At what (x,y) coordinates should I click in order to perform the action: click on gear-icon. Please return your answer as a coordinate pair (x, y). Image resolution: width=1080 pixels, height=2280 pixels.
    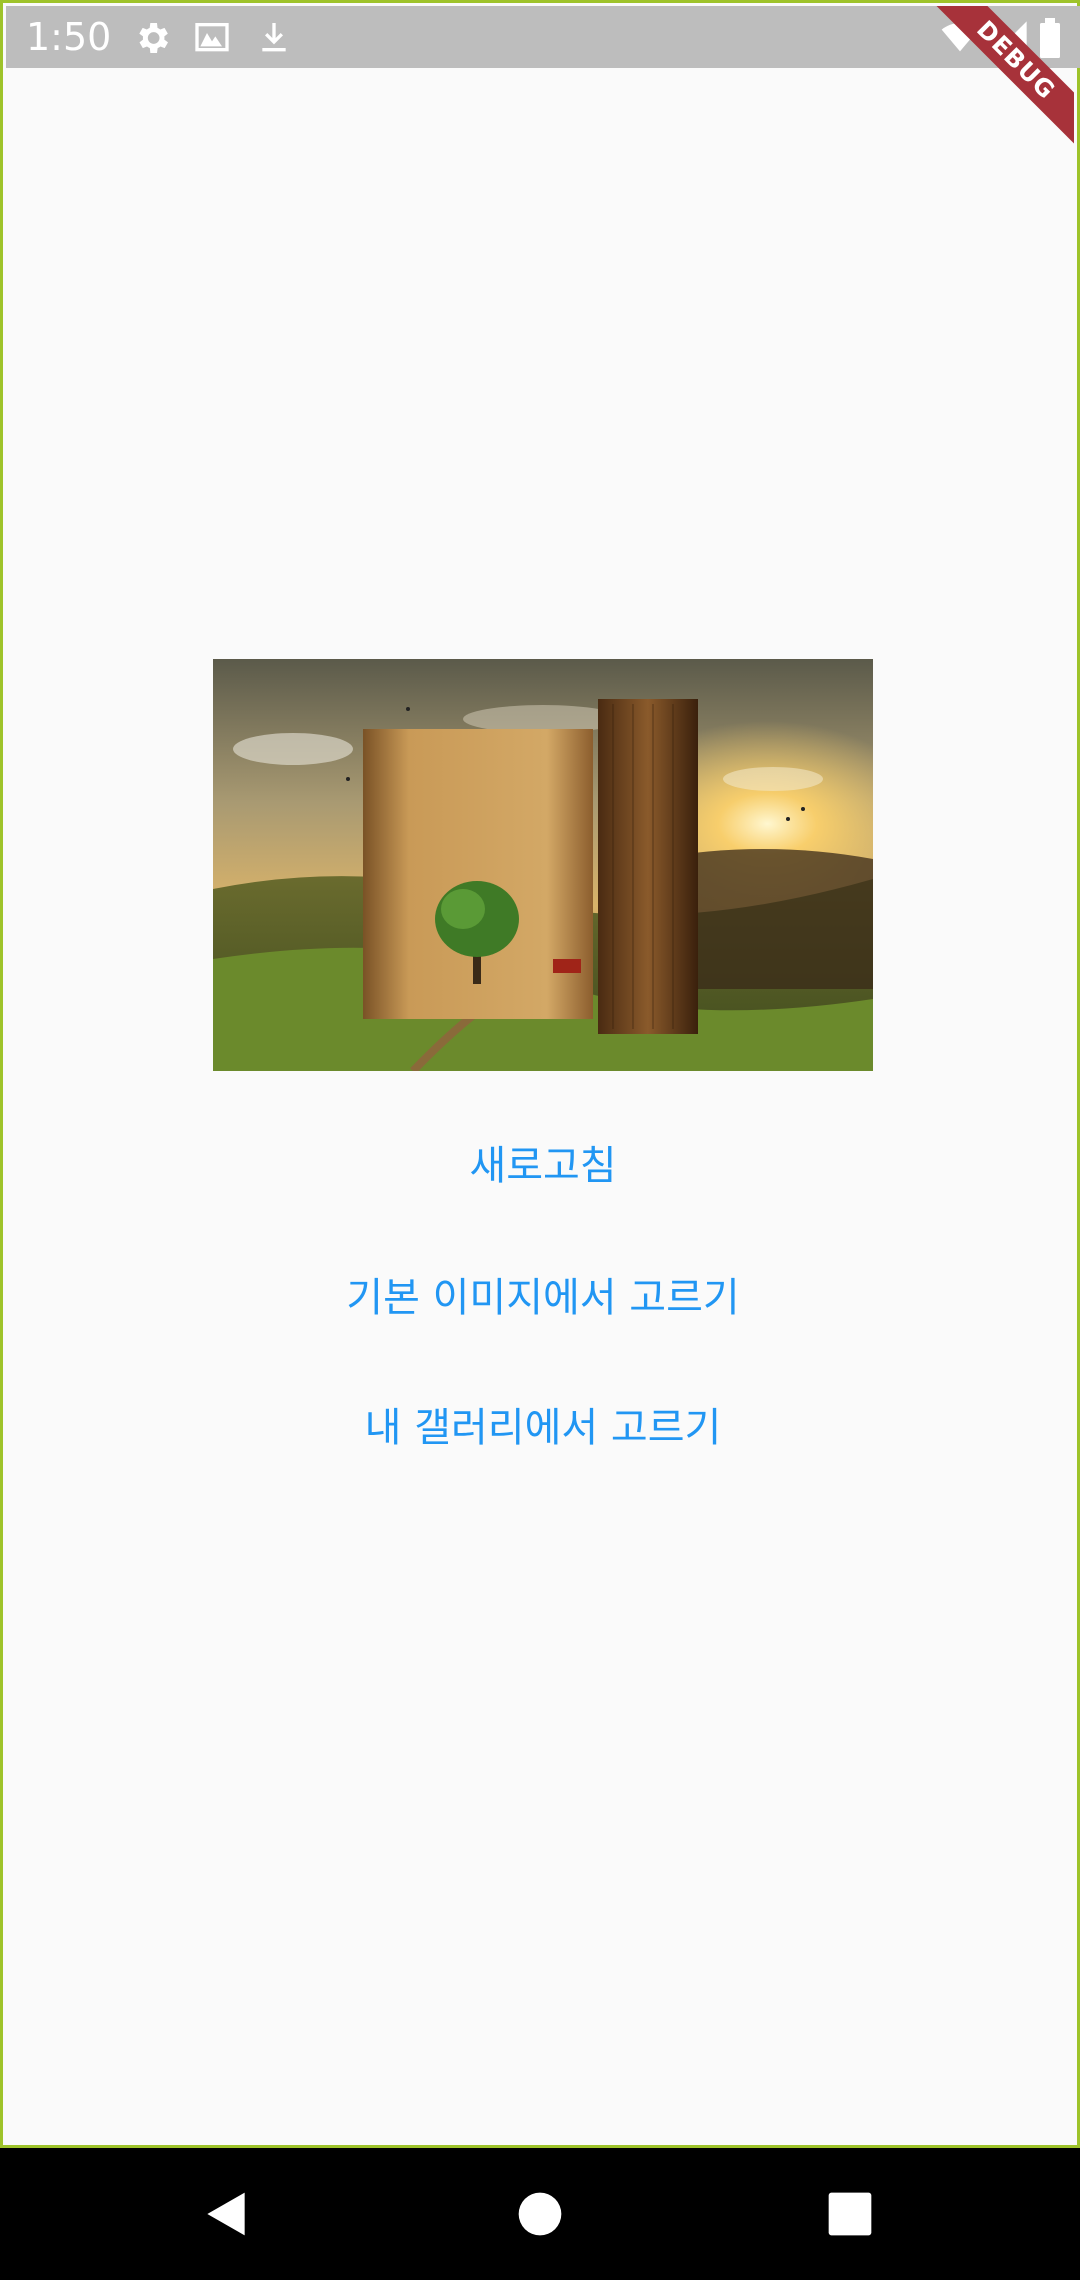
    Looking at the image, I should click on (152, 38).